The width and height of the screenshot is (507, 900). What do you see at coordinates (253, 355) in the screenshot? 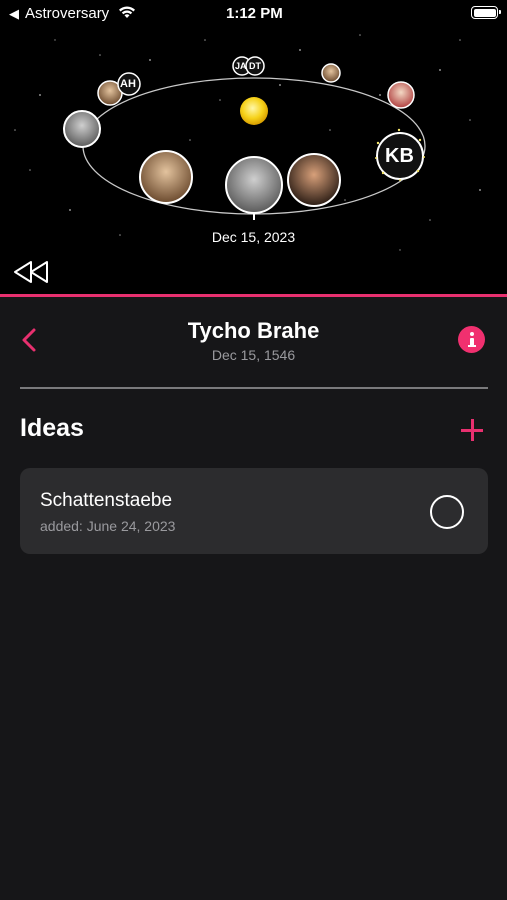
I see `page-subtitle: Dec 15, 1546` at bounding box center [253, 355].